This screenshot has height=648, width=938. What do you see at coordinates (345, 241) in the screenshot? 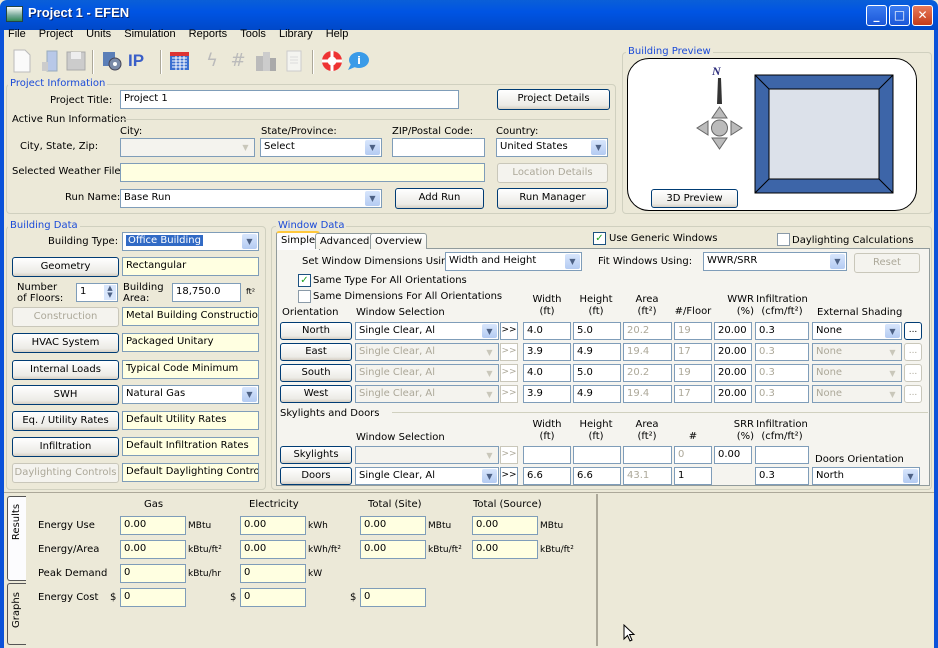
I see `tab-advanced: Advanced` at bounding box center [345, 241].